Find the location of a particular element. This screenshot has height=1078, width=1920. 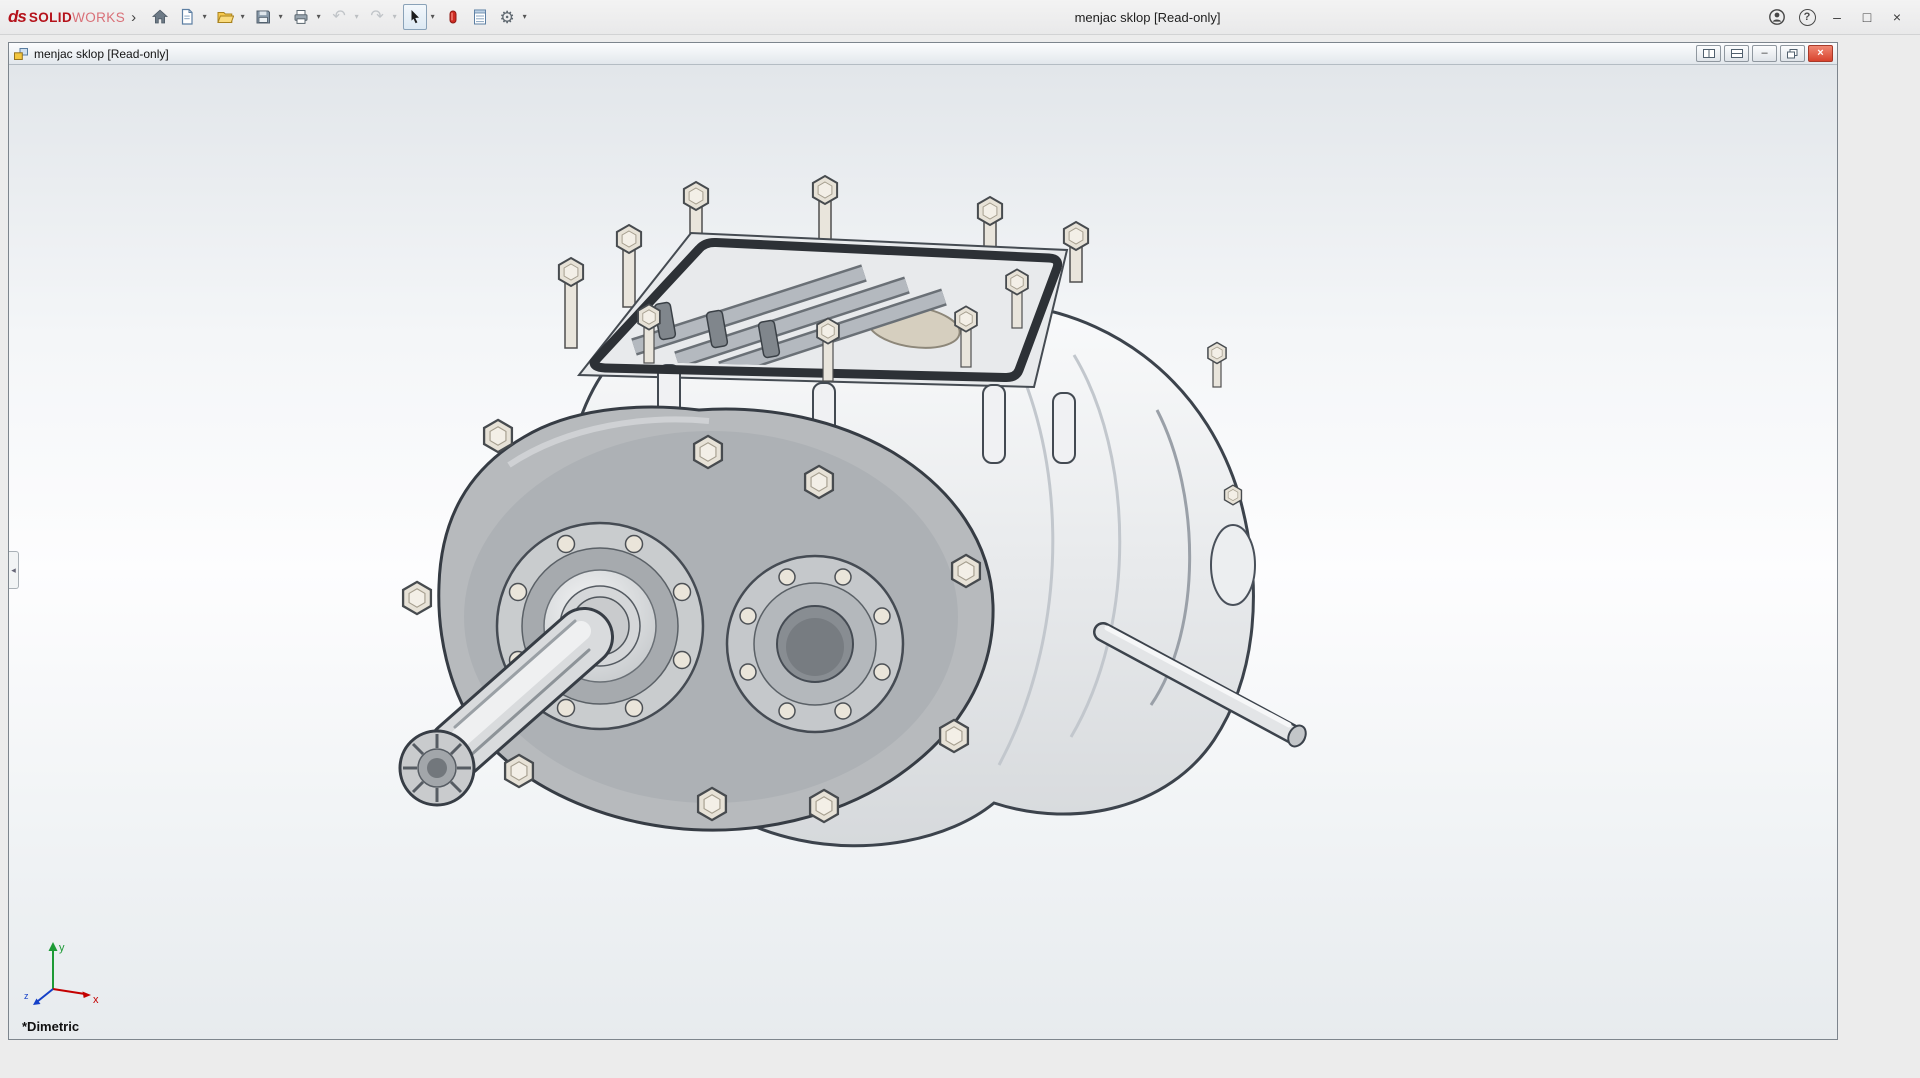

panel-collapse-tab: ◂ is located at coordinates (14, 570).